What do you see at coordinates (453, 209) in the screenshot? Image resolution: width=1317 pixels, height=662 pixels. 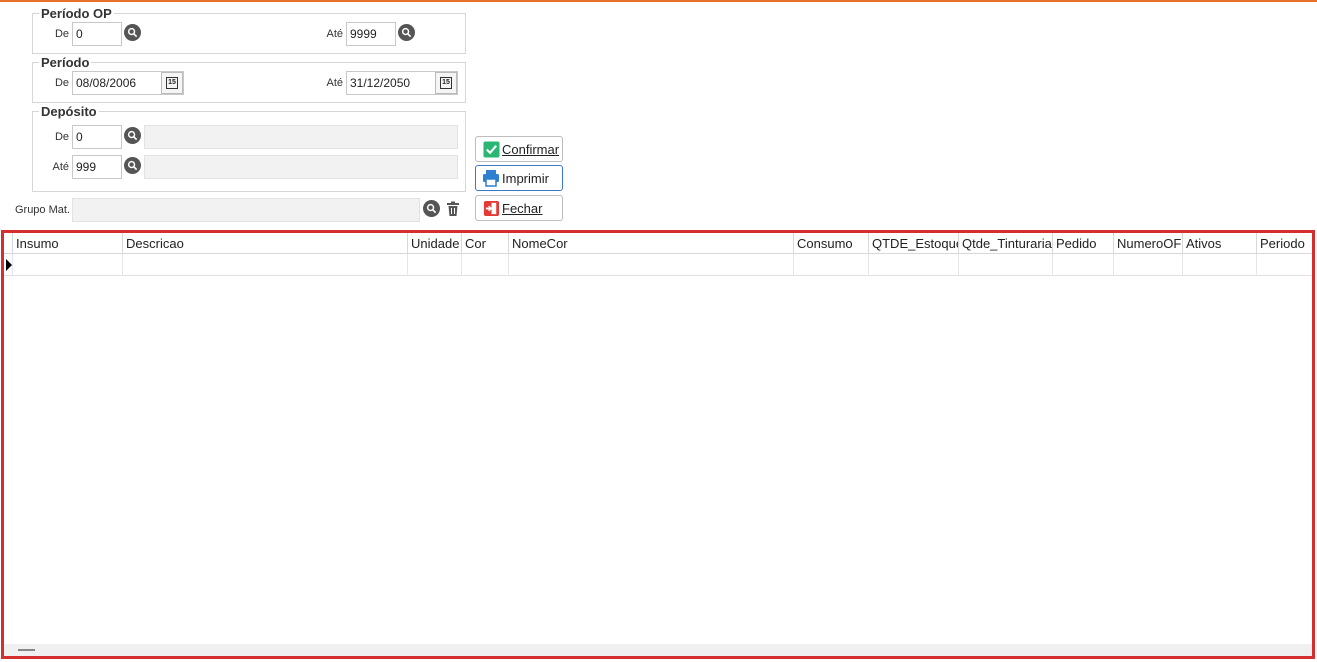 I see `trash-icon` at bounding box center [453, 209].